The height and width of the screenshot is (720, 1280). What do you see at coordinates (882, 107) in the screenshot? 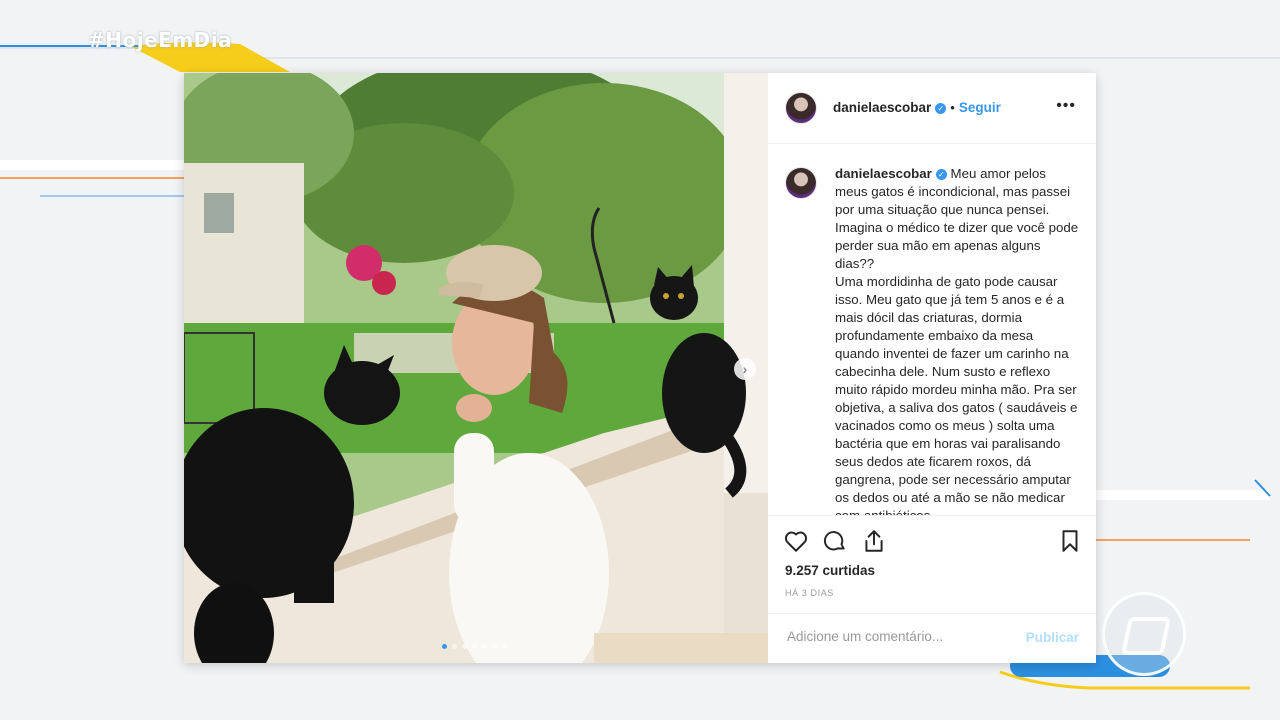
I see `header-username: danielaescobar` at bounding box center [882, 107].